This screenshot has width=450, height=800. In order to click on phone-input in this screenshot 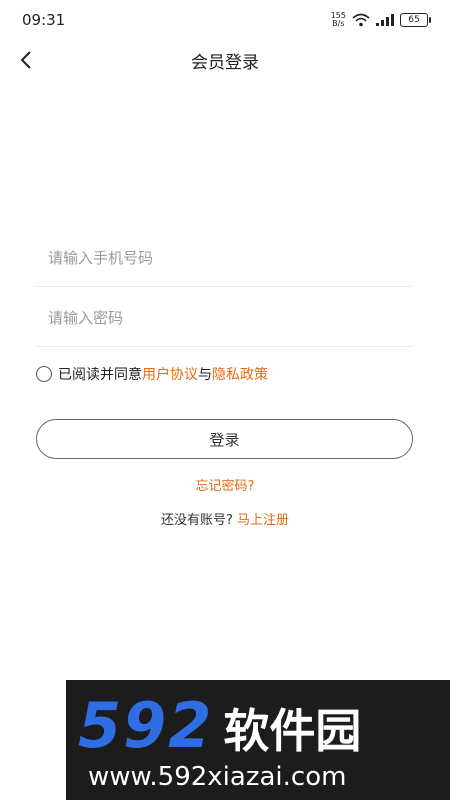, I will do `click(225, 258)`.